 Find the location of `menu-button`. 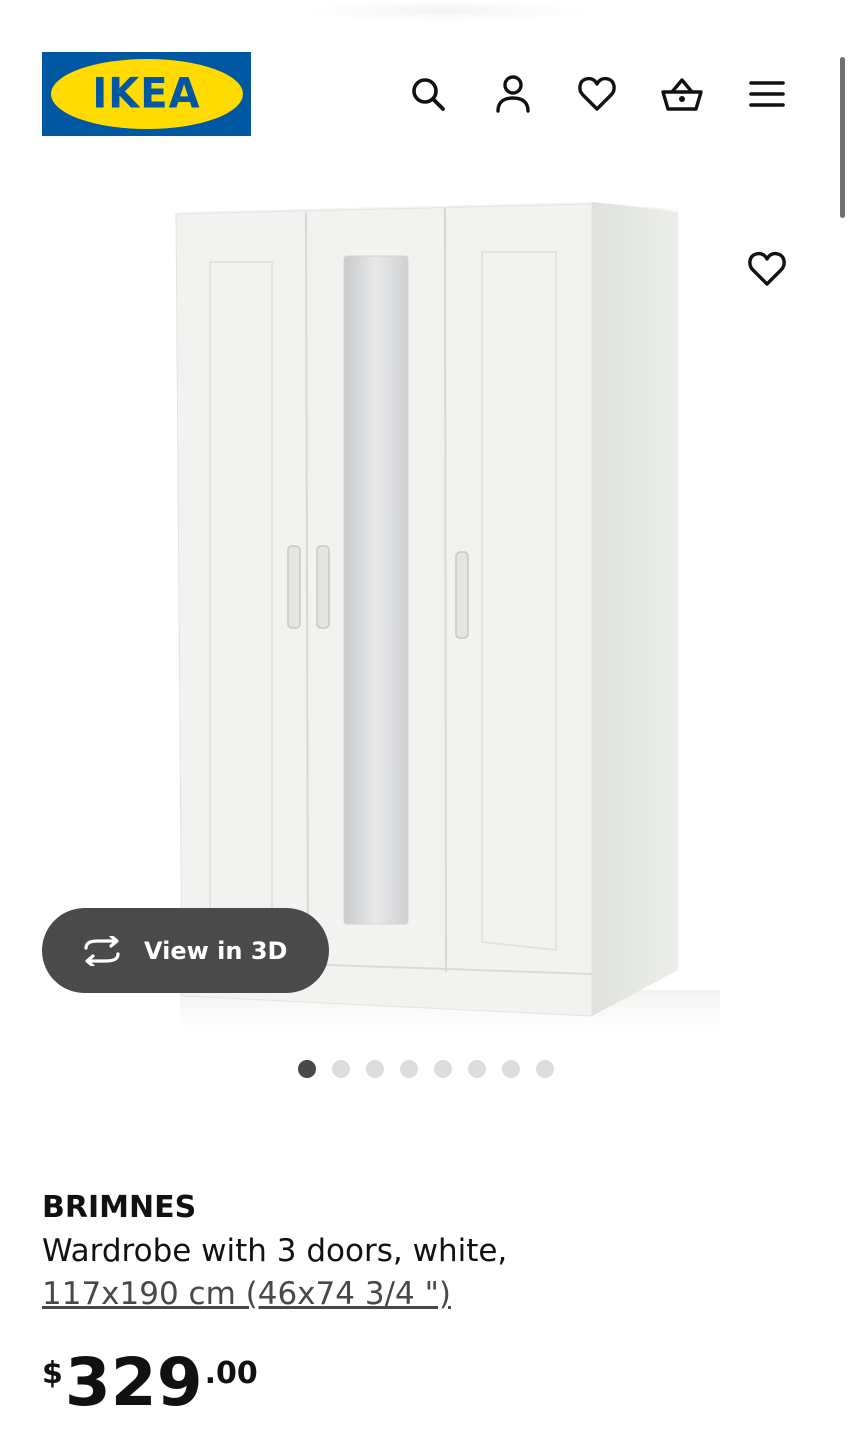

menu-button is located at coordinates (767, 94).